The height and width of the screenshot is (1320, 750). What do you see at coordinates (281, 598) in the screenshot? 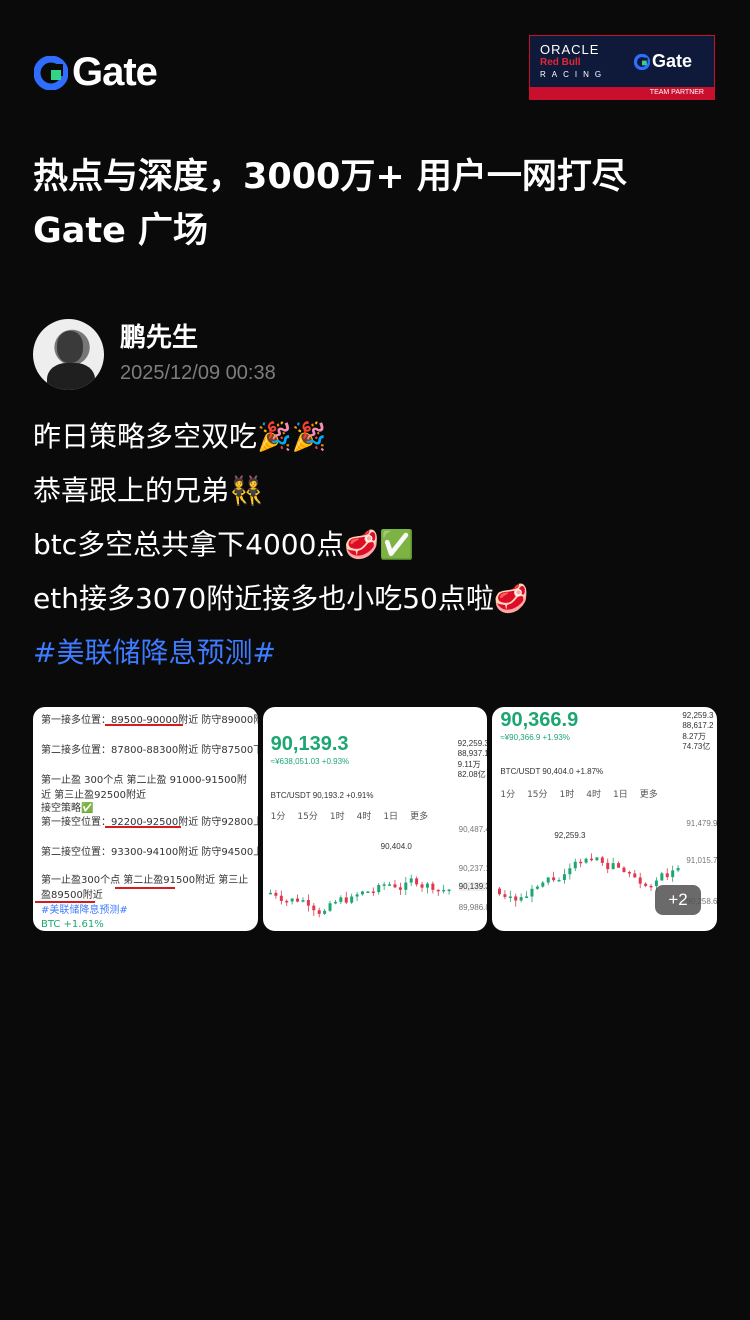
I see `post-line: eth接多3070附近接多也小吃50点啦🥩` at bounding box center [281, 598].